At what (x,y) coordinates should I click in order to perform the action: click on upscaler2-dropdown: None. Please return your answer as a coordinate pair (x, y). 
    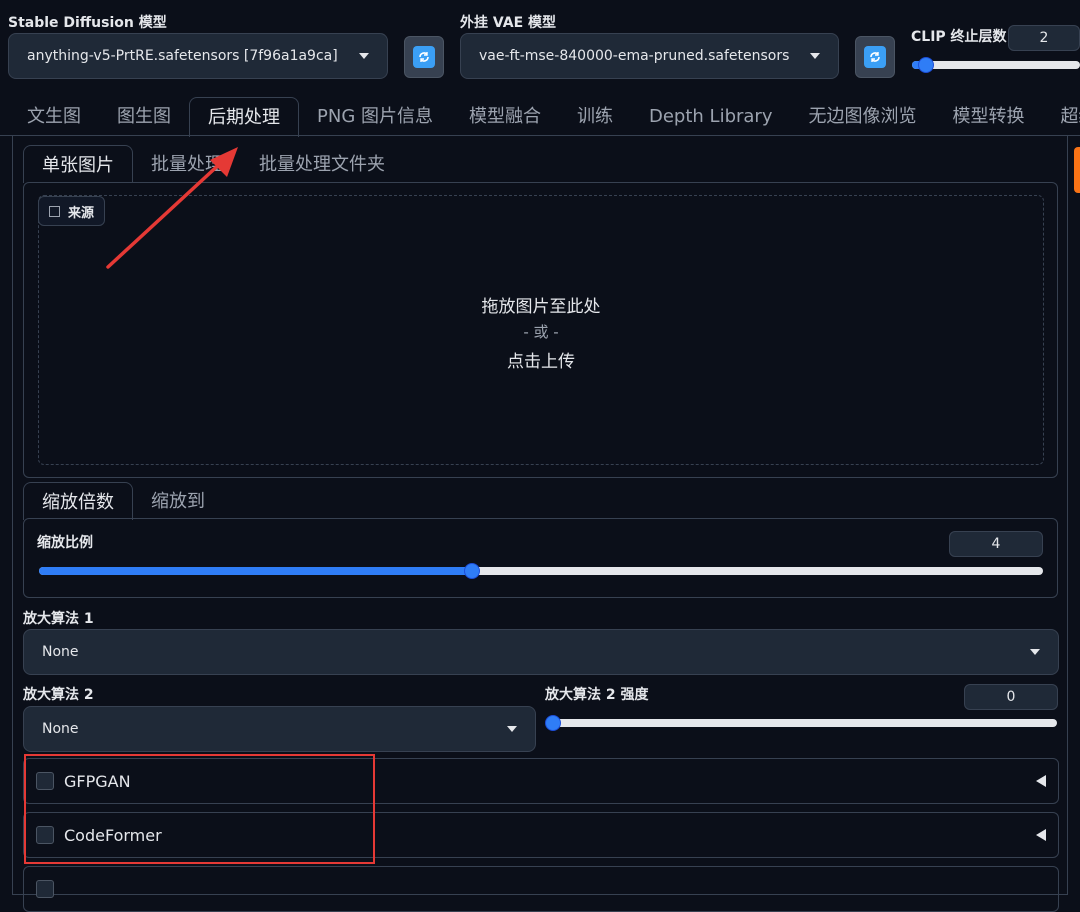
    Looking at the image, I should click on (279, 729).